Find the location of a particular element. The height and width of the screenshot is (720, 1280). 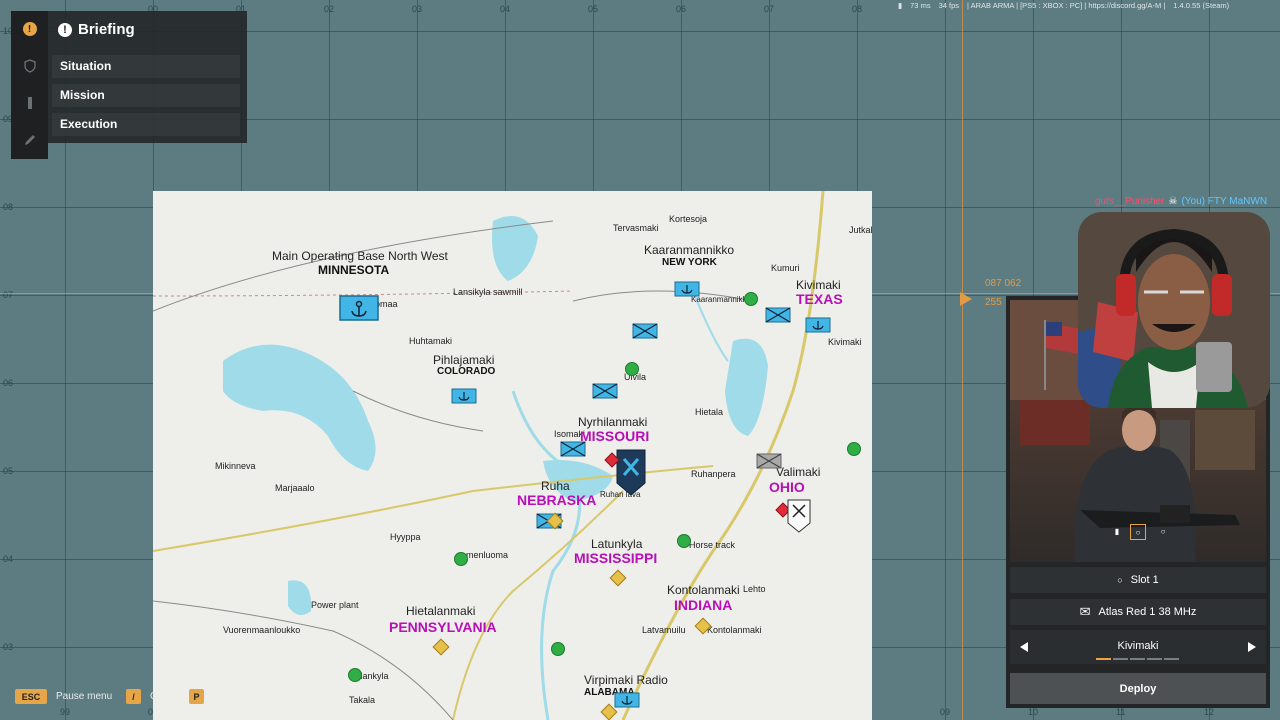

cursor-crosshair-v is located at coordinates (962, 360).